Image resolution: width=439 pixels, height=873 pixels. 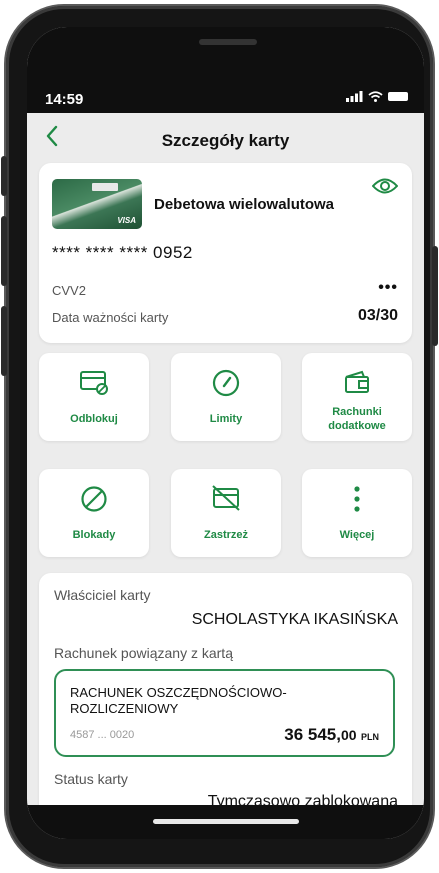 I want to click on battery-icon, so click(x=398, y=96).